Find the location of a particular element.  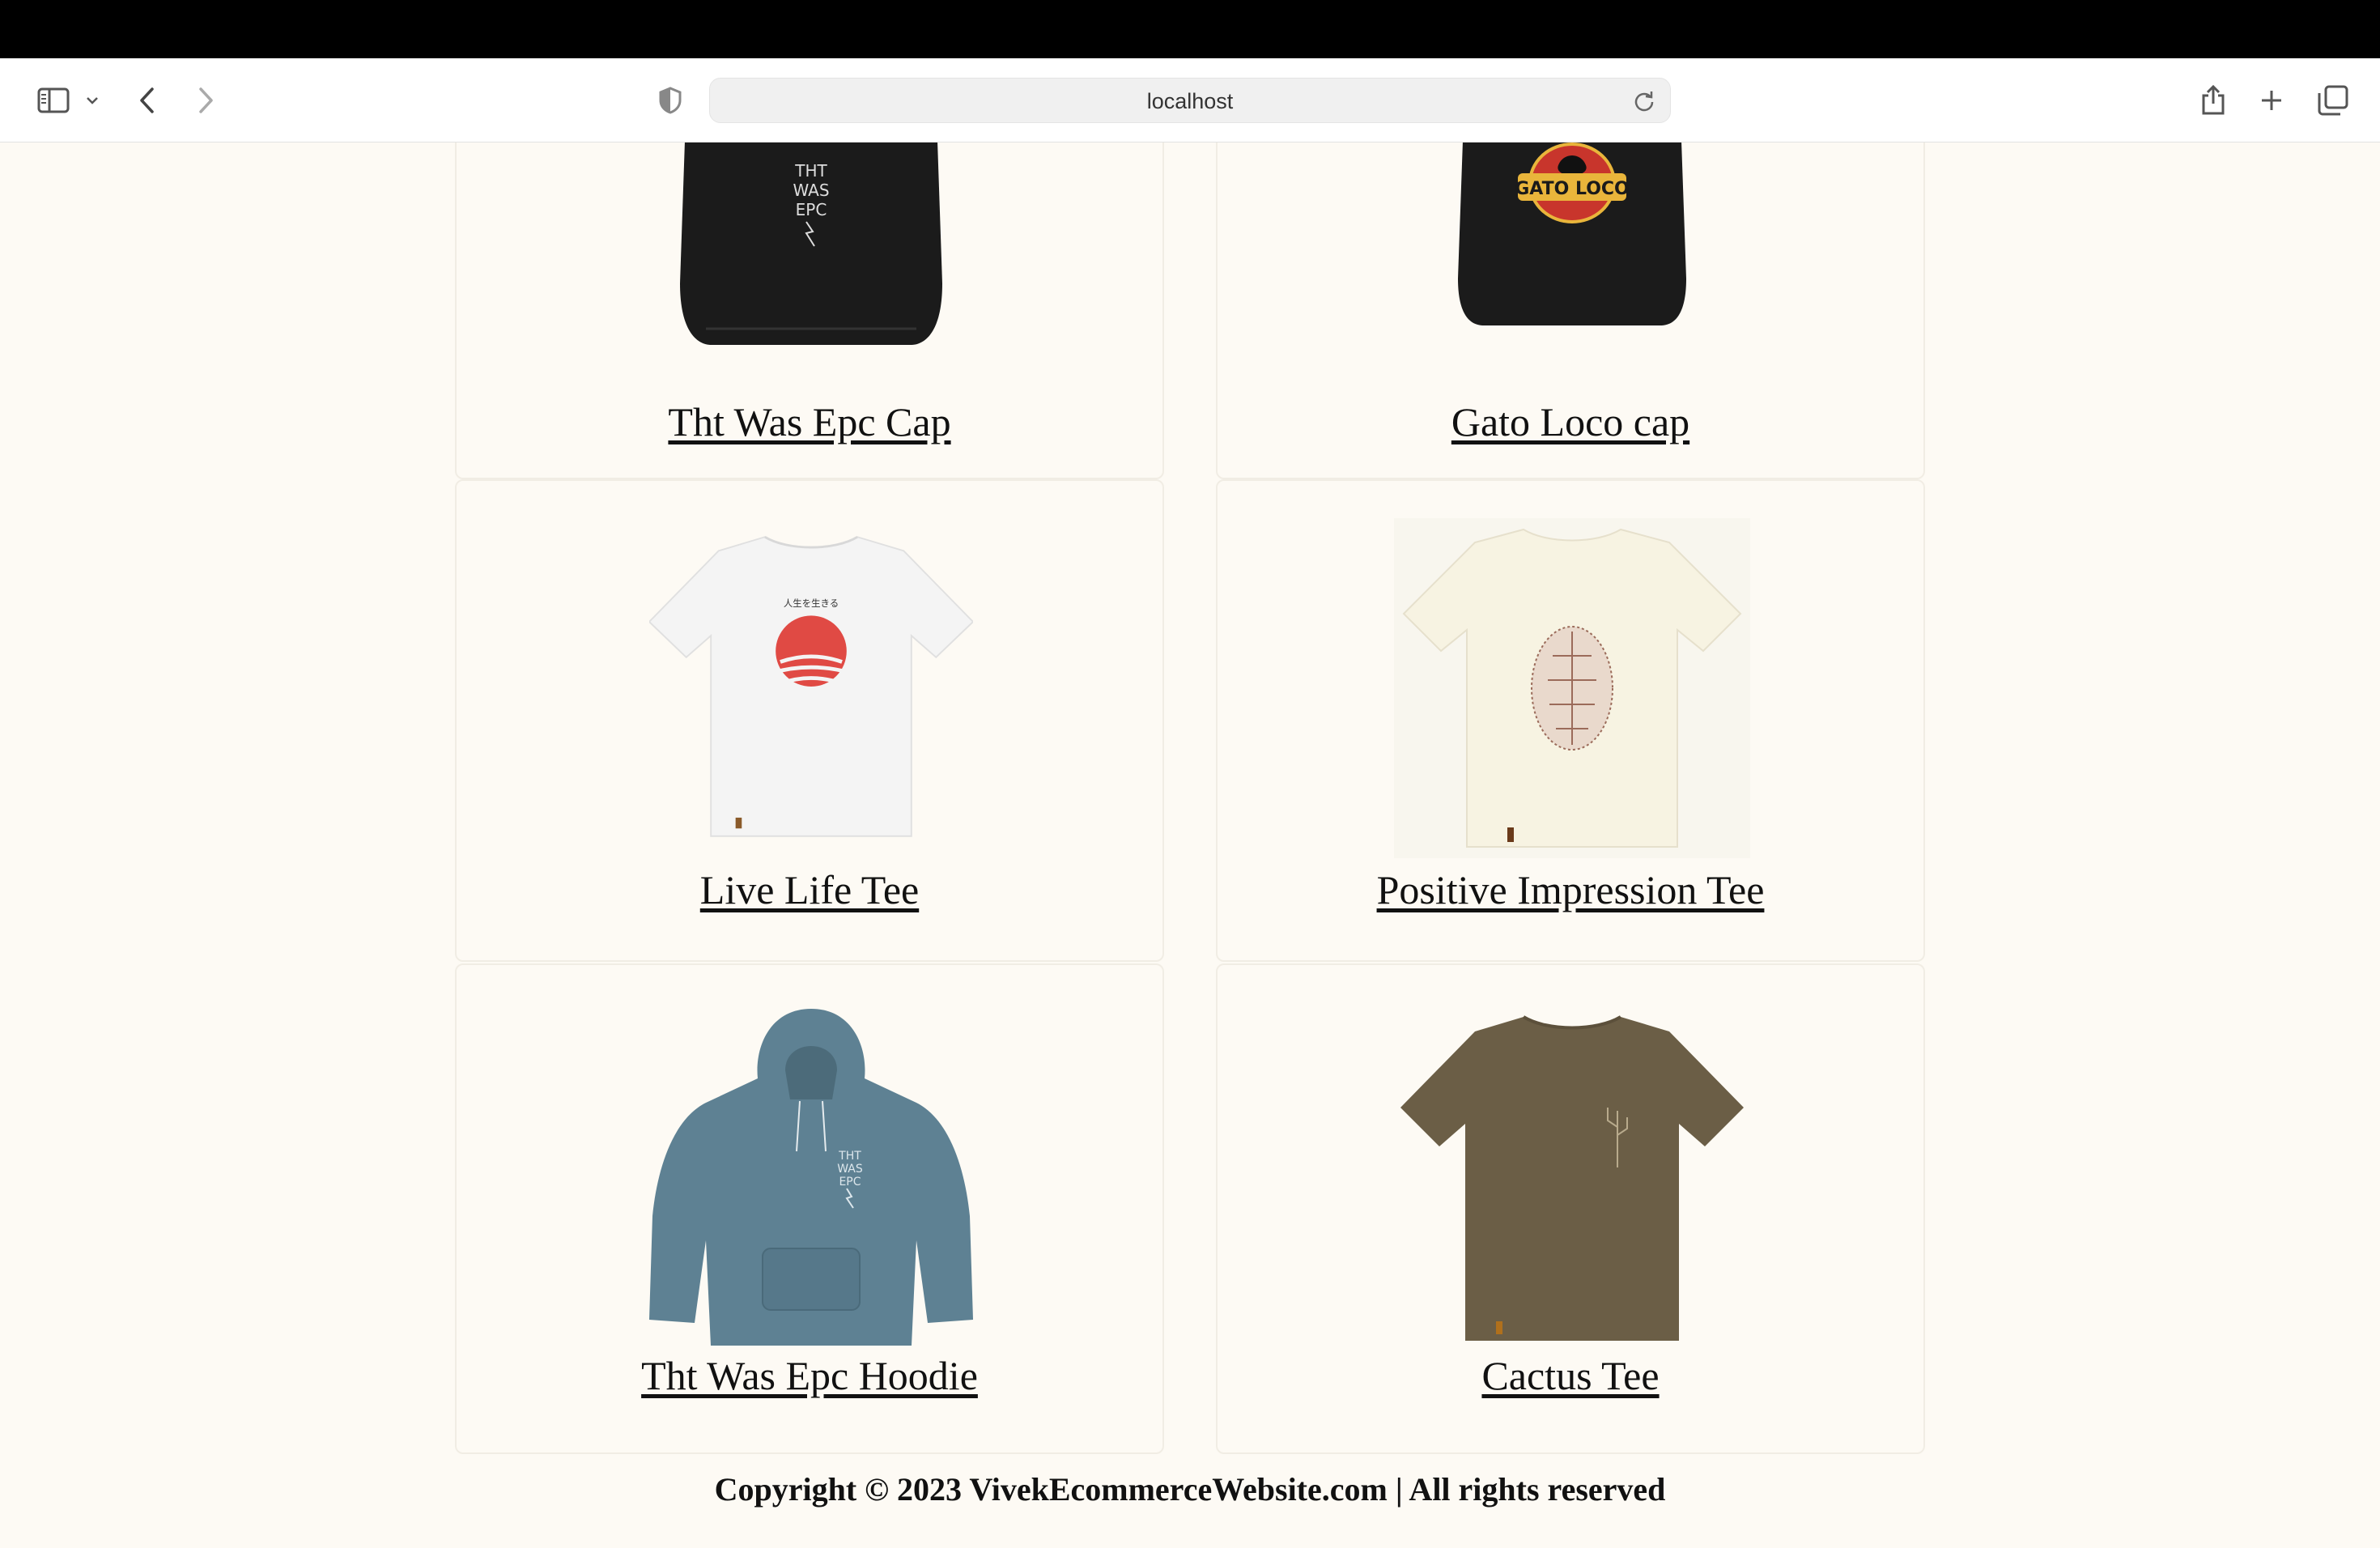

browser-toolbar: localhost is located at coordinates (1190, 100).